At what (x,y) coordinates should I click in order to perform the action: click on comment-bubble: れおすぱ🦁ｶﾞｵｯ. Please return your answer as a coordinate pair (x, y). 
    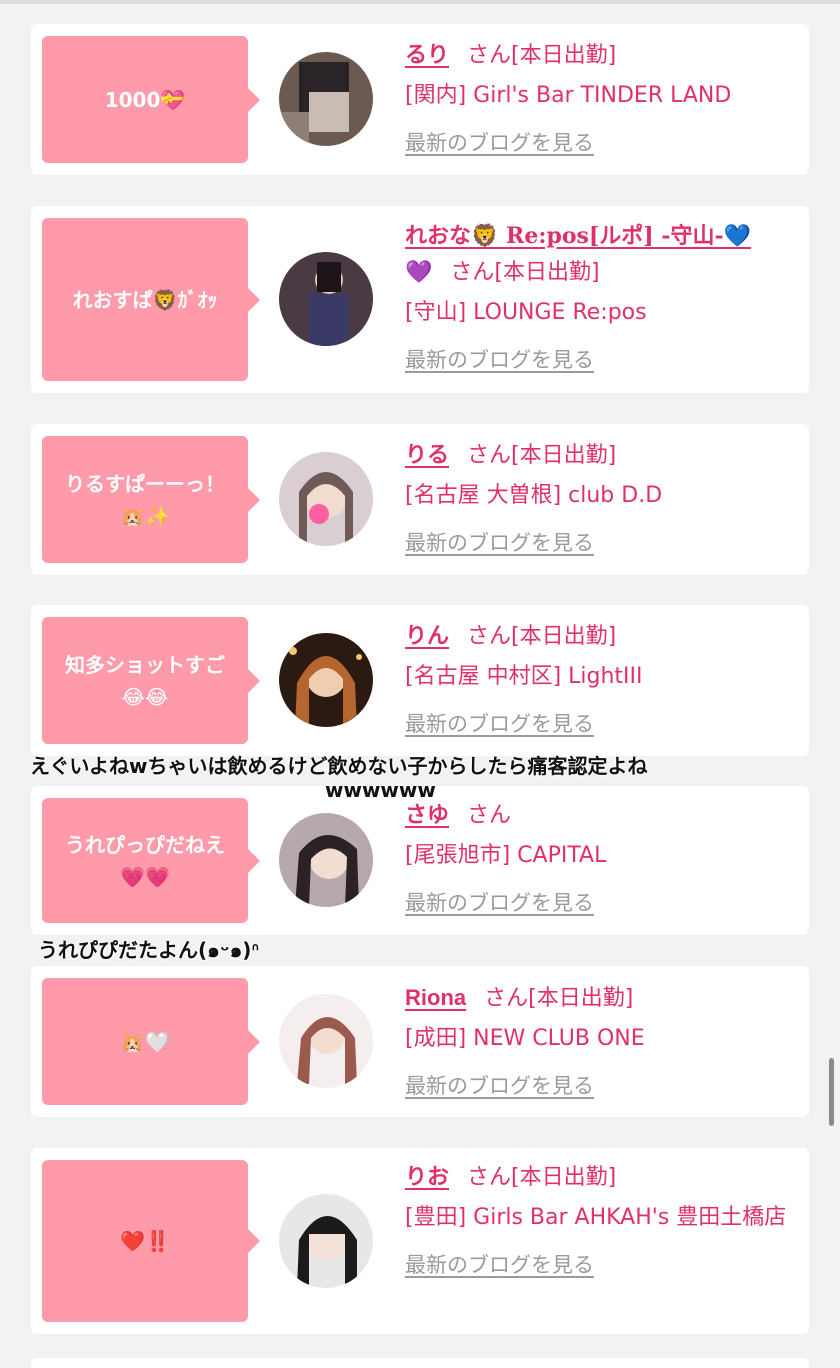
    Looking at the image, I should click on (151, 299).